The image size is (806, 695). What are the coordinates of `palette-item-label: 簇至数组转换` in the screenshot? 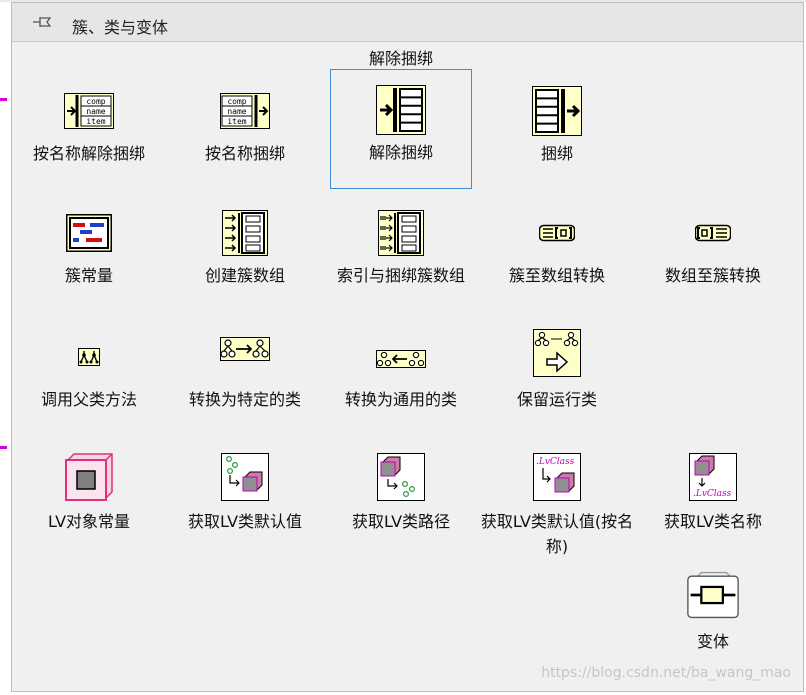 It's located at (556, 275).